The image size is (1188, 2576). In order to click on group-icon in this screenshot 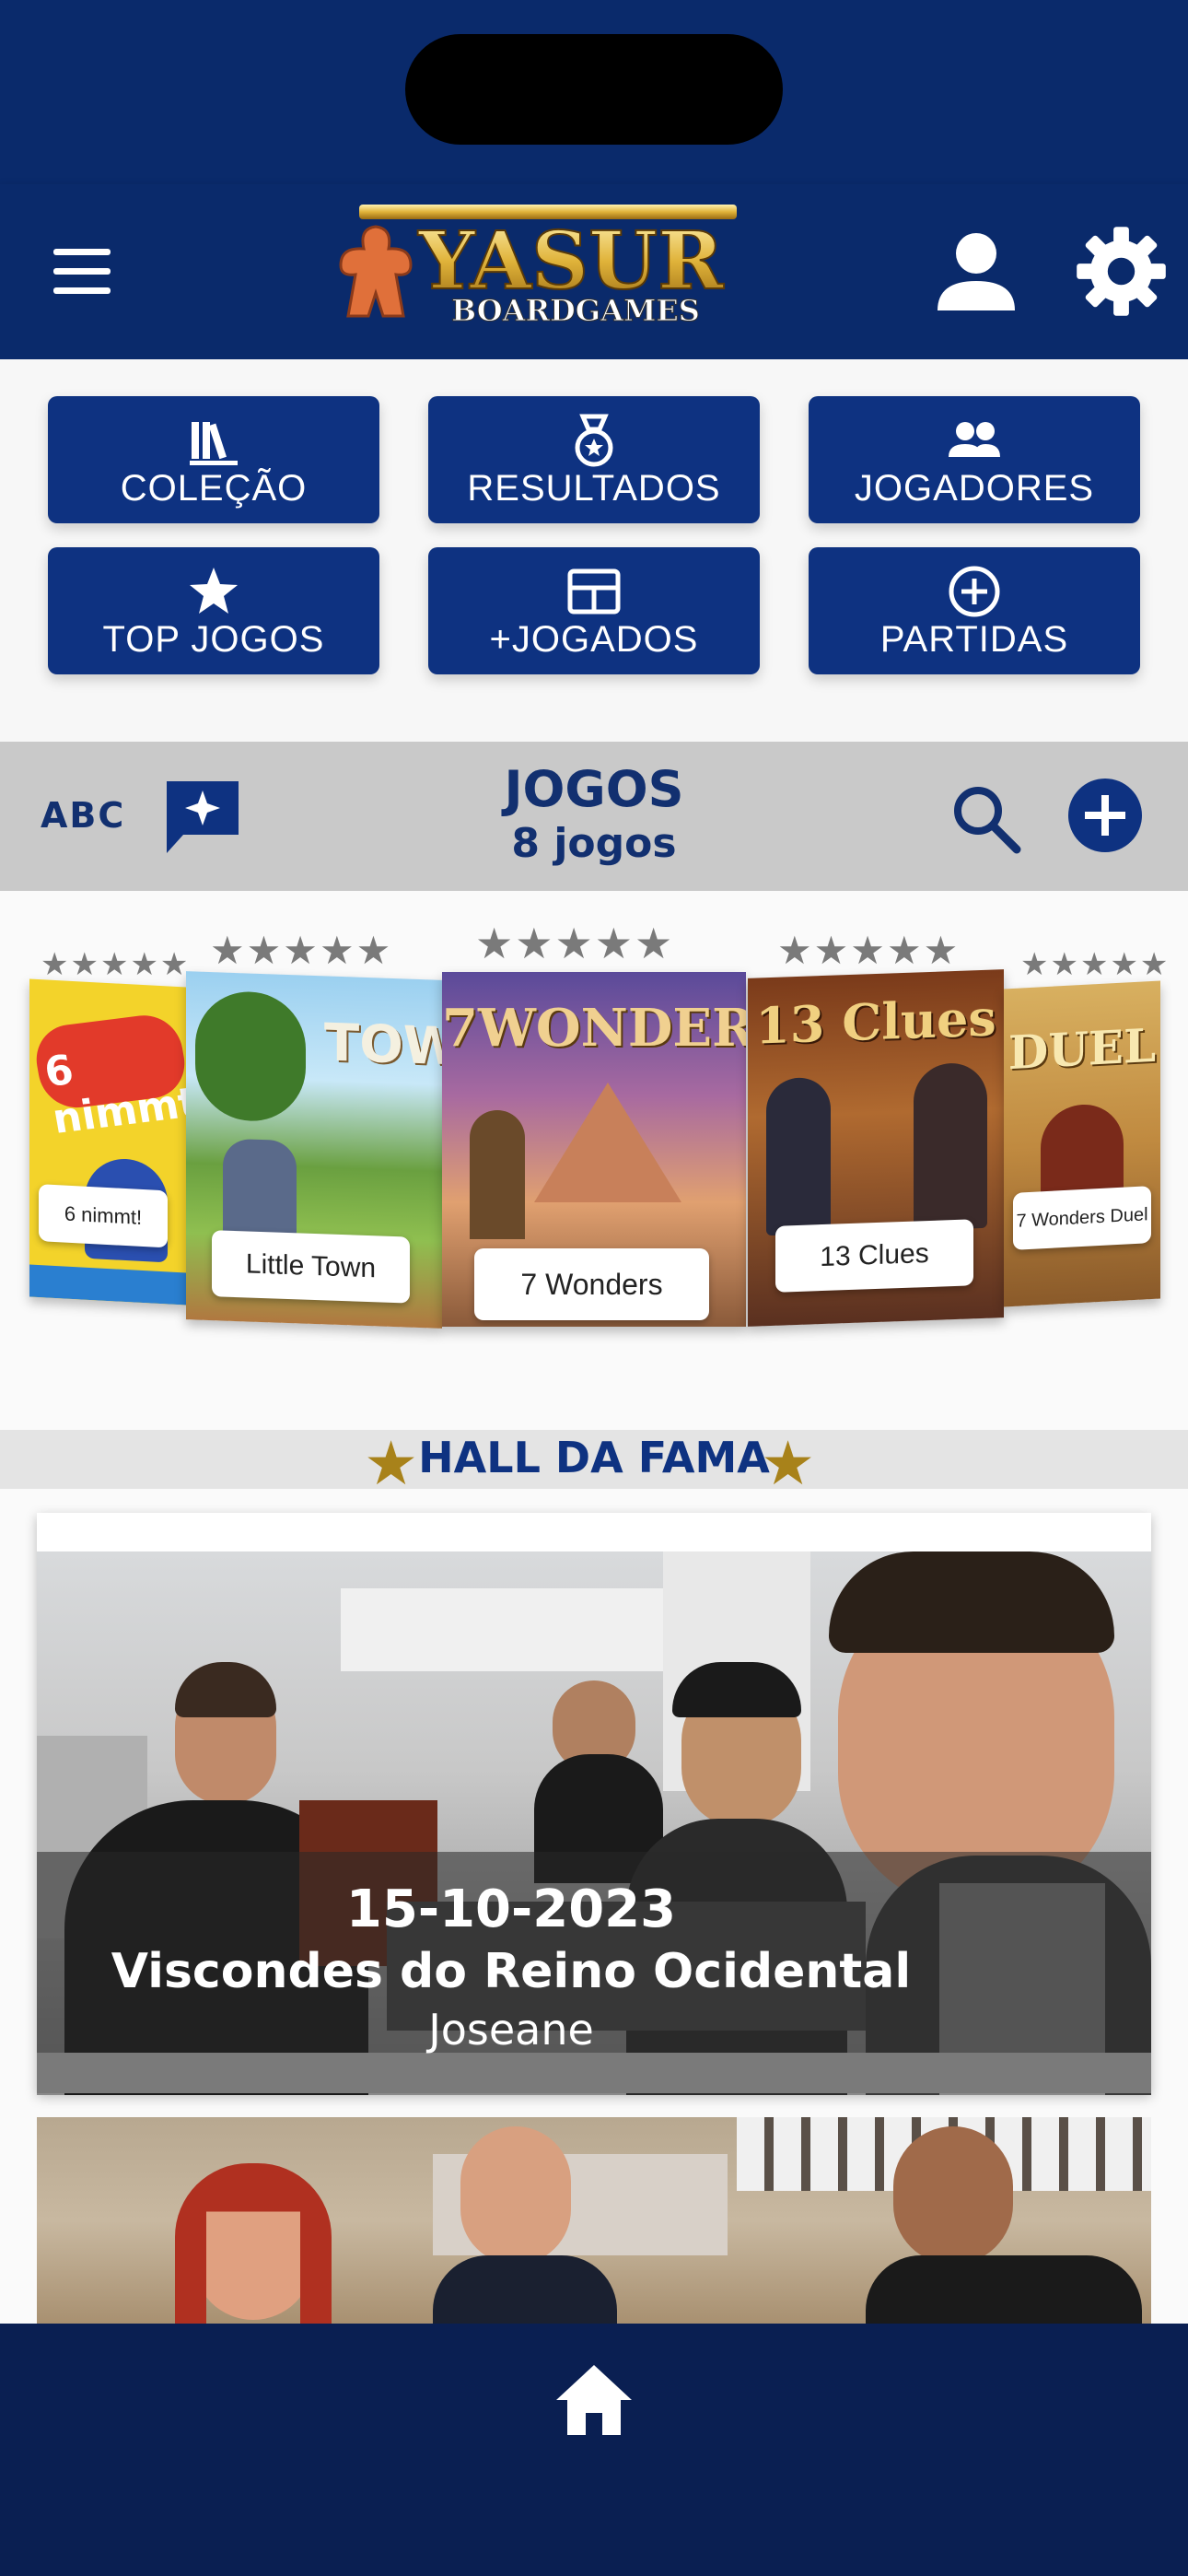, I will do `click(974, 439)`.